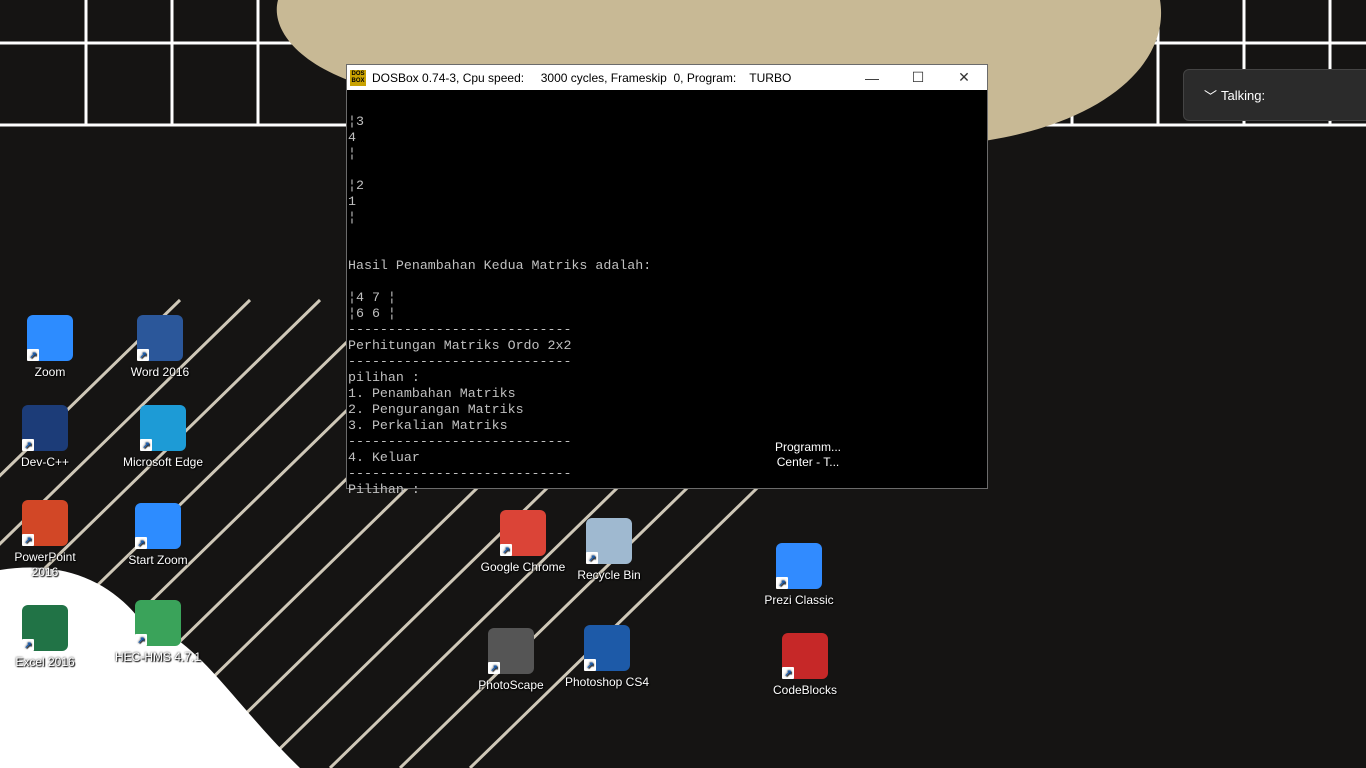 The height and width of the screenshot is (768, 1366). What do you see at coordinates (158, 657) in the screenshot?
I see `desktop-icon-label: HEC-HMS 4.7.1` at bounding box center [158, 657].